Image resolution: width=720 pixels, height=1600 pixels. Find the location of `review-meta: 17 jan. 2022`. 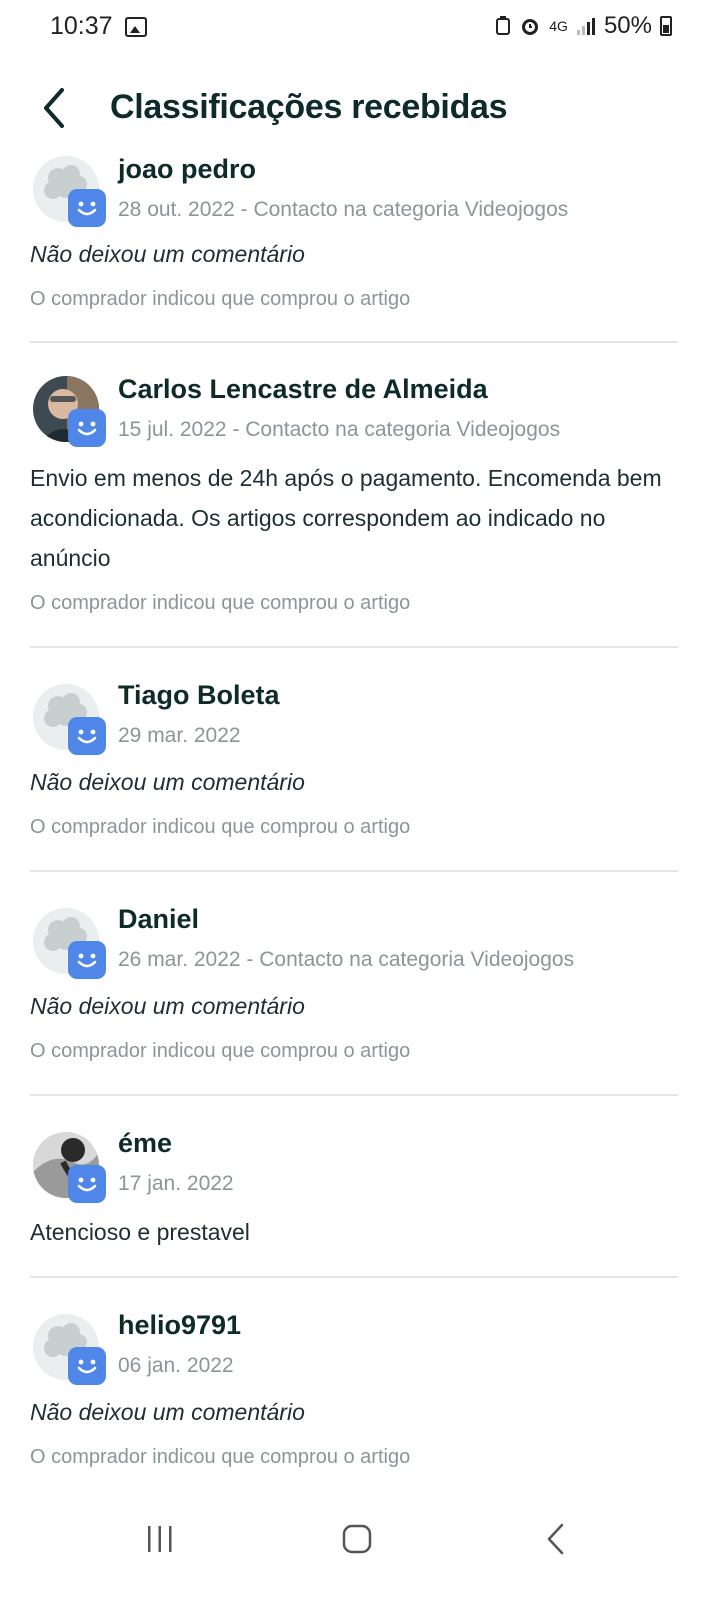

review-meta: 17 jan. 2022 is located at coordinates (176, 1184).